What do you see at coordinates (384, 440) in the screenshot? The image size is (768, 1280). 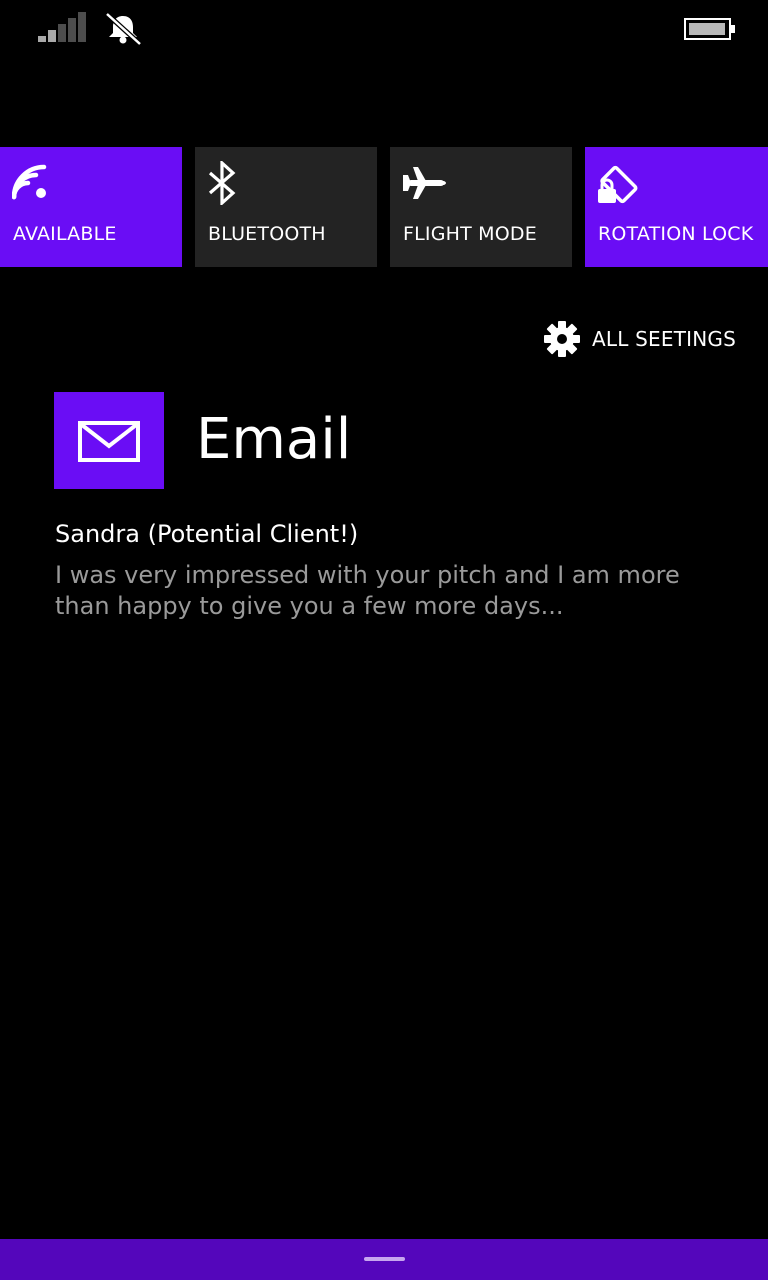 I see `email-notification-header: Email` at bounding box center [384, 440].